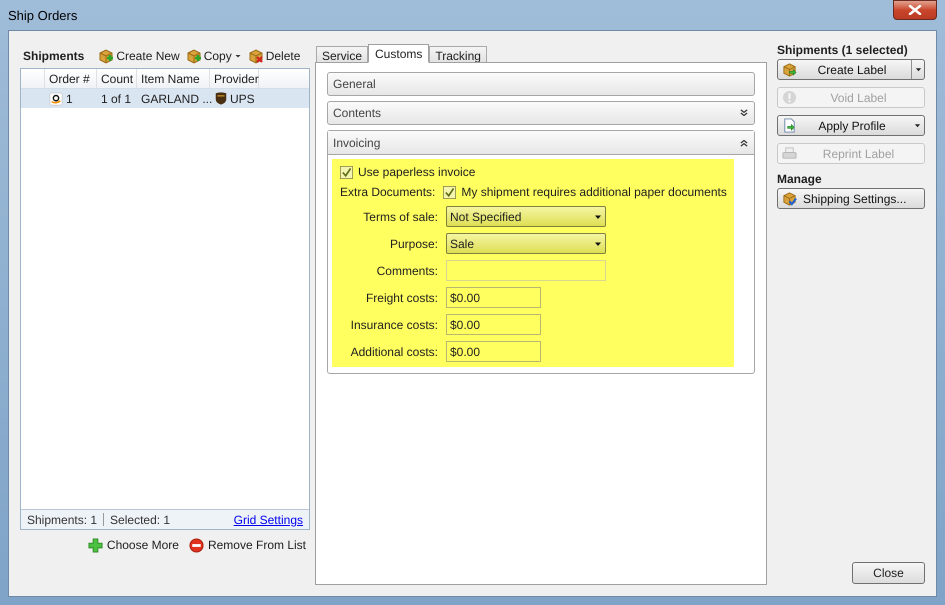 This screenshot has width=945, height=605. Describe the element at coordinates (234, 78) in the screenshot. I see `column-header: Provider` at that location.